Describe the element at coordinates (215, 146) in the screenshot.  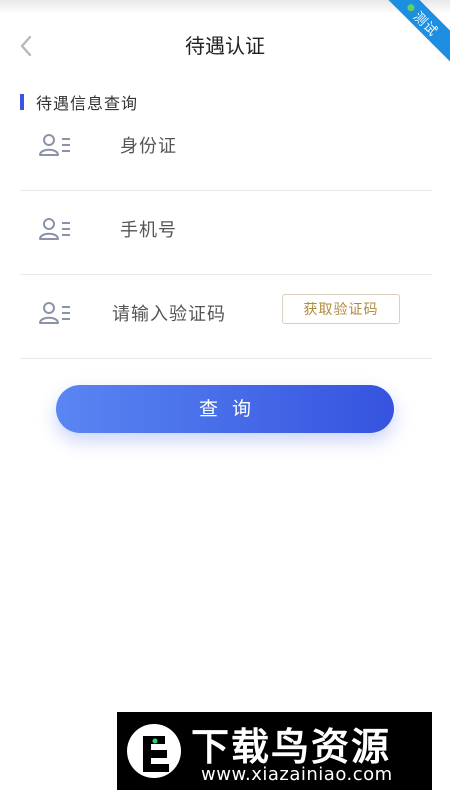
I see `id-card-input` at that location.